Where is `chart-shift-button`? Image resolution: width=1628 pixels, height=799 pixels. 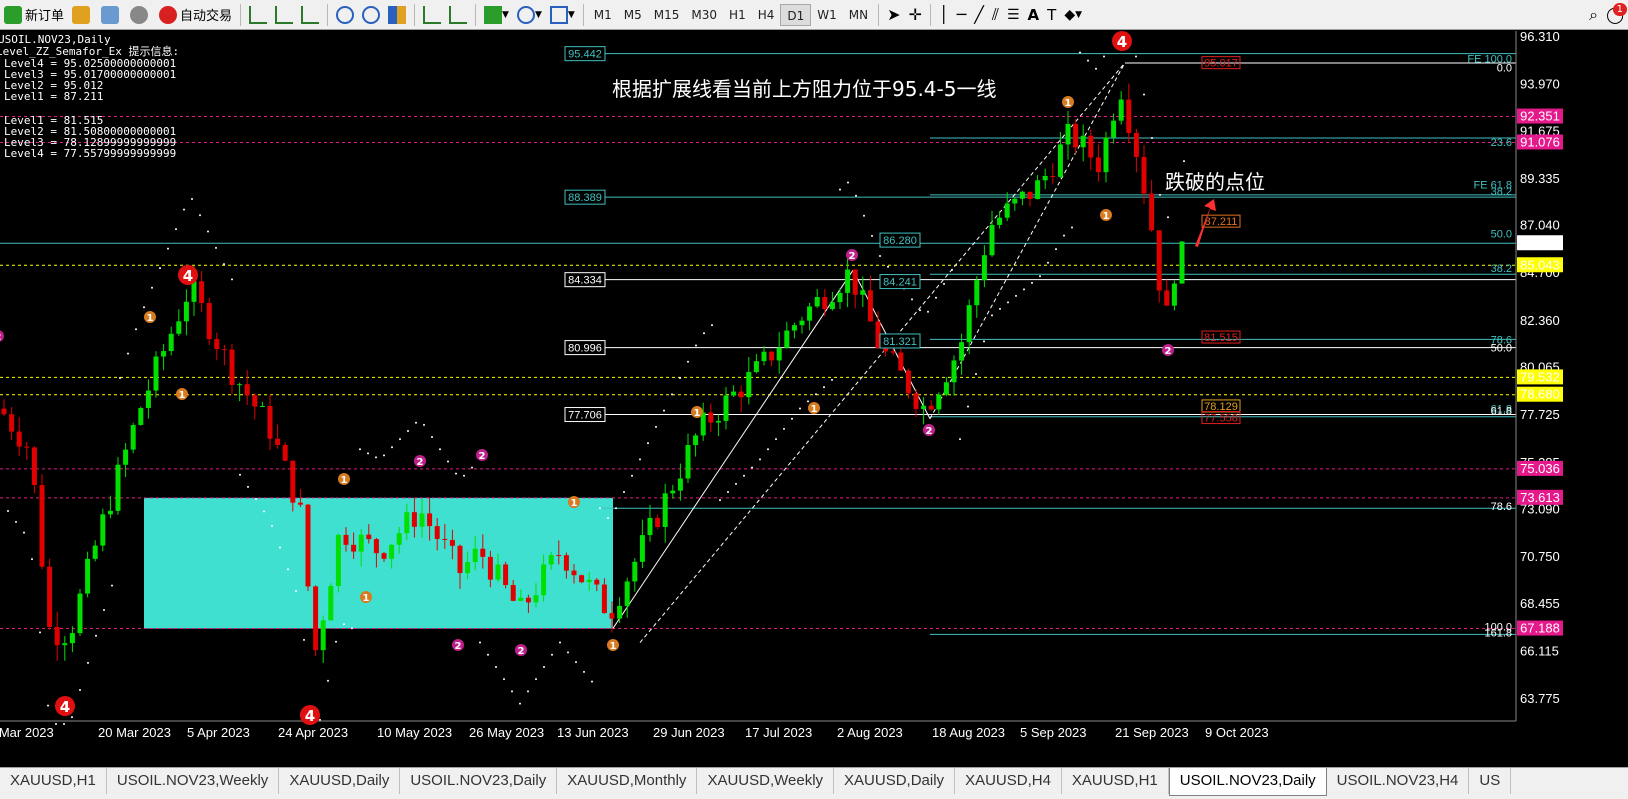
chart-shift-button is located at coordinates (458, 15).